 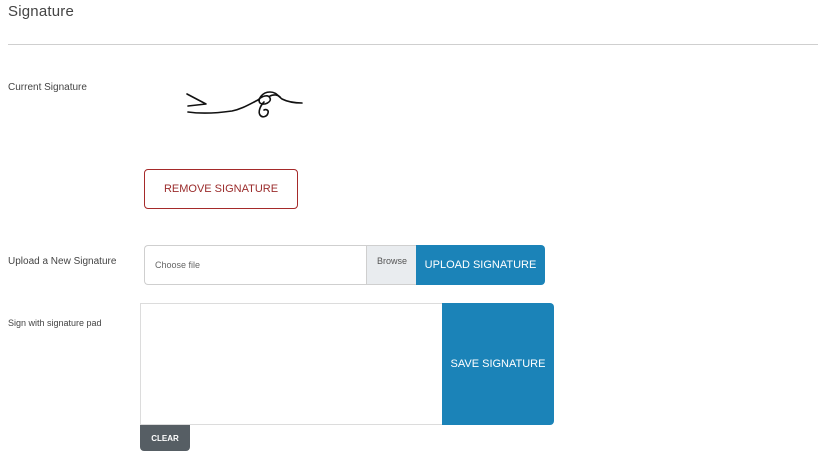 I want to click on file-input: Choose file, so click(x=255, y=265).